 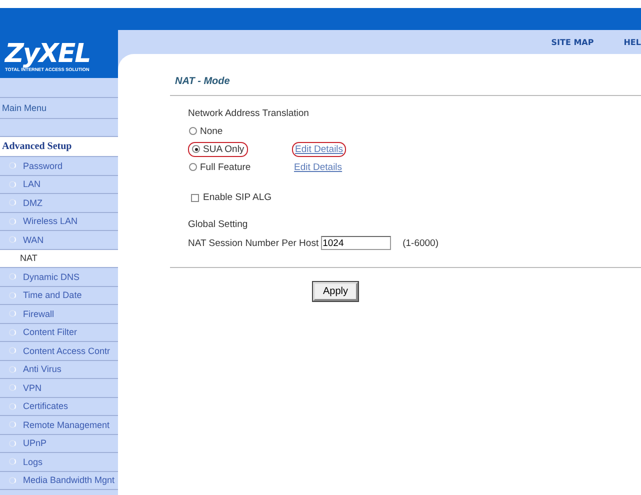 What do you see at coordinates (240, 131) in the screenshot?
I see `radio-option: None` at bounding box center [240, 131].